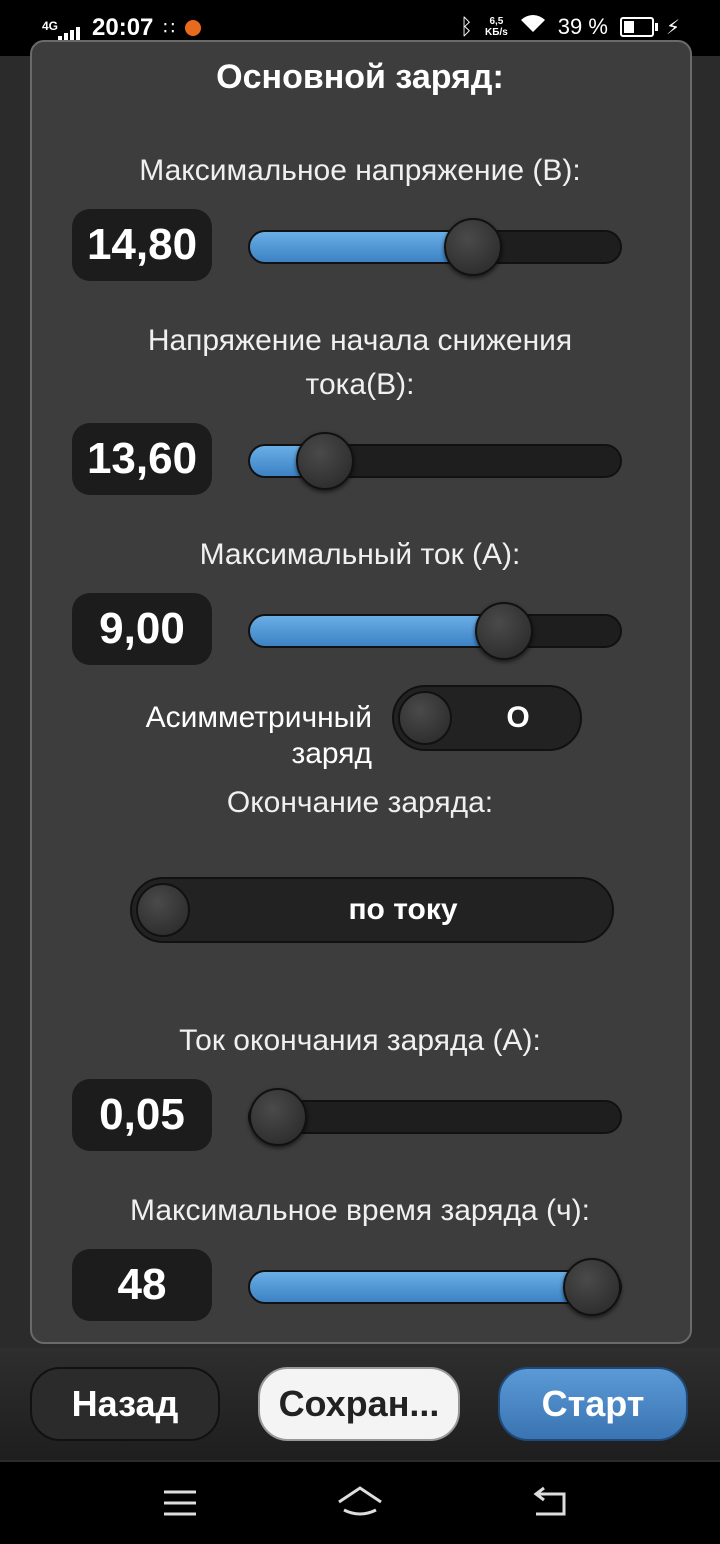 This screenshot has height=1544, width=720. What do you see at coordinates (142, 1285) in the screenshot?
I see `max-time-value: 48` at bounding box center [142, 1285].